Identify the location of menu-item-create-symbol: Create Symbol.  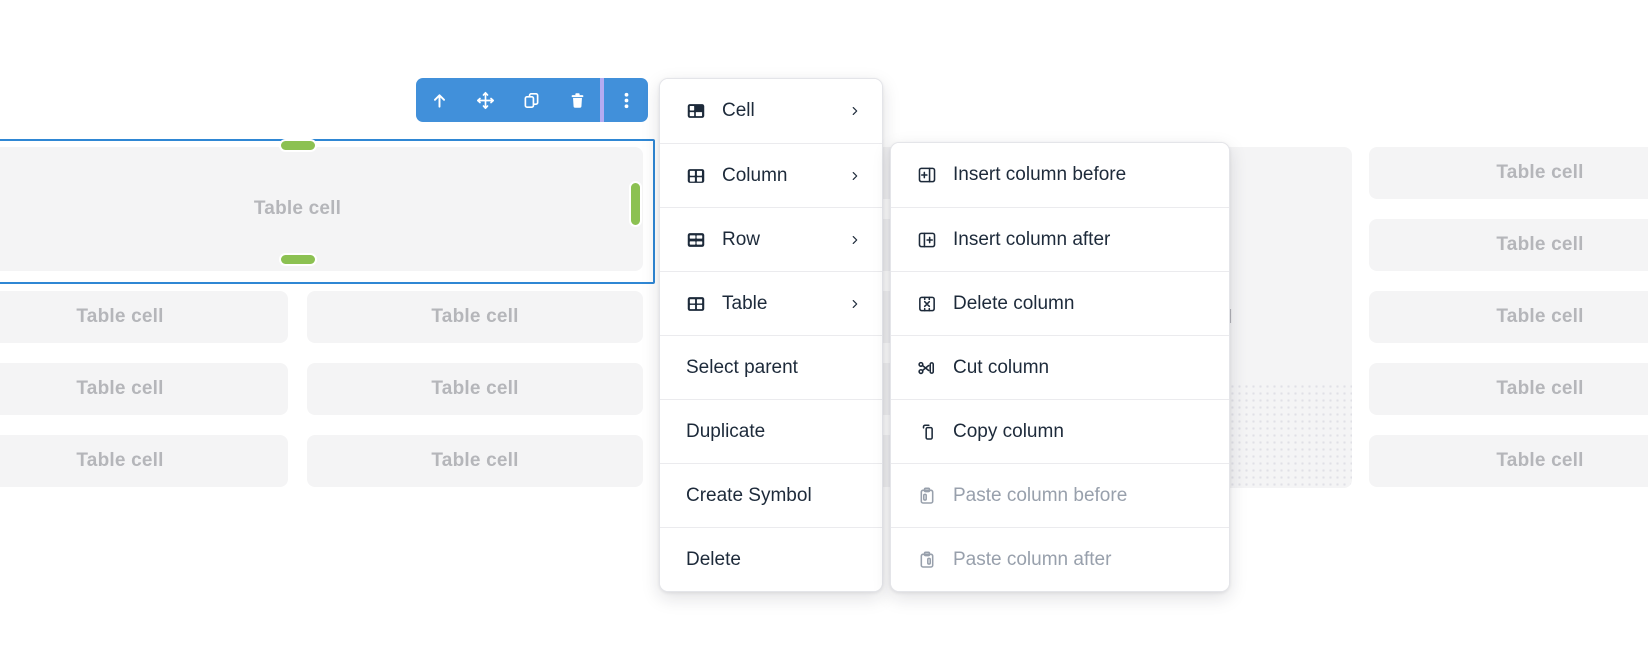
(771, 495).